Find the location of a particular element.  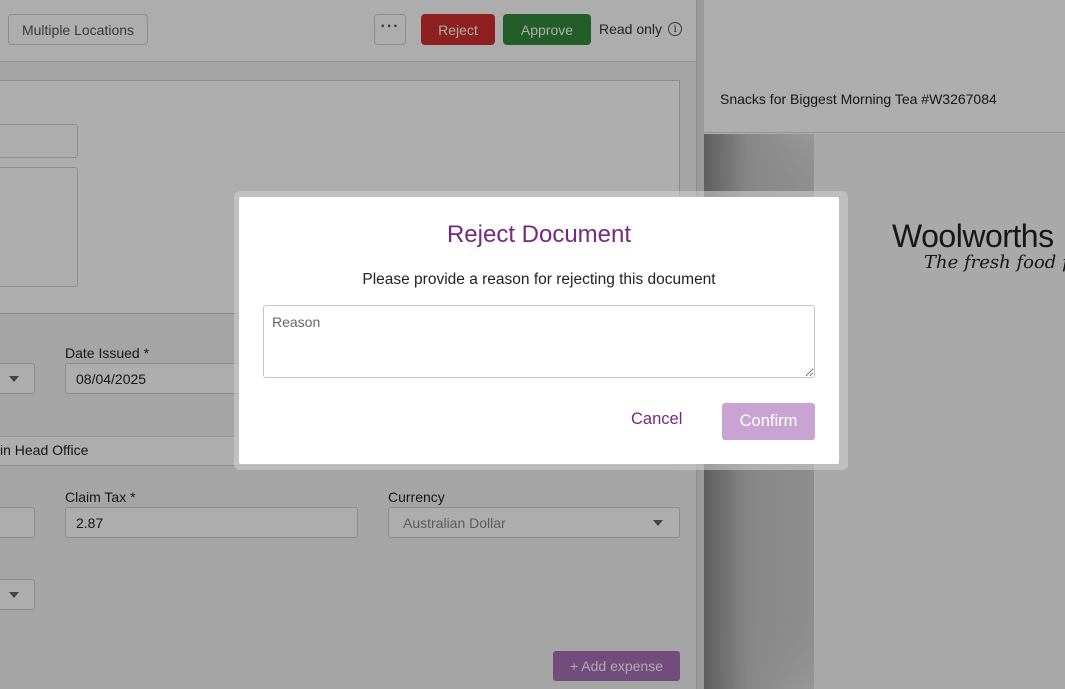

reason-textarea is located at coordinates (539, 341).